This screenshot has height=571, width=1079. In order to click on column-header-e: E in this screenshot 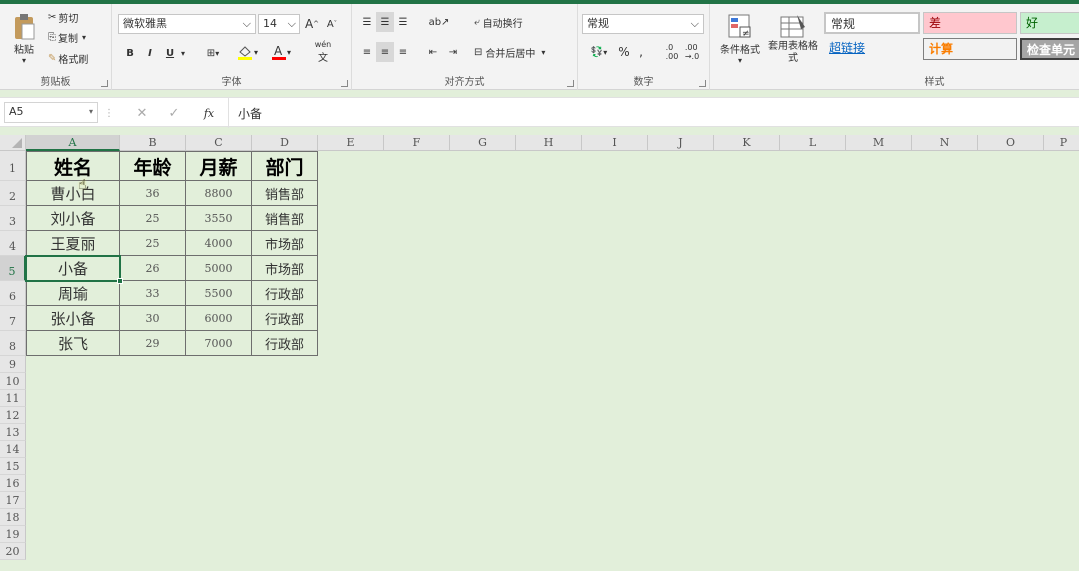, I will do `click(351, 143)`.